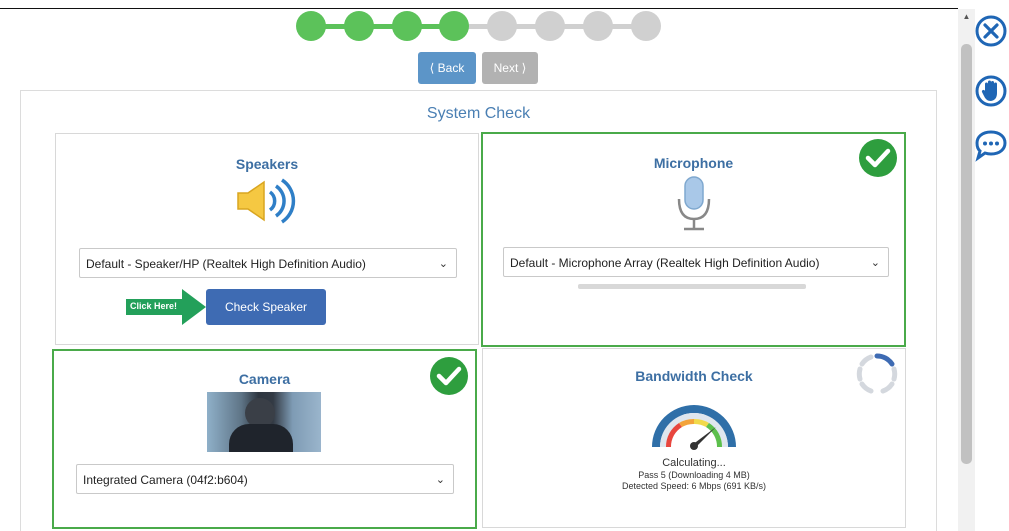  I want to click on top-border, so click(479, 8).